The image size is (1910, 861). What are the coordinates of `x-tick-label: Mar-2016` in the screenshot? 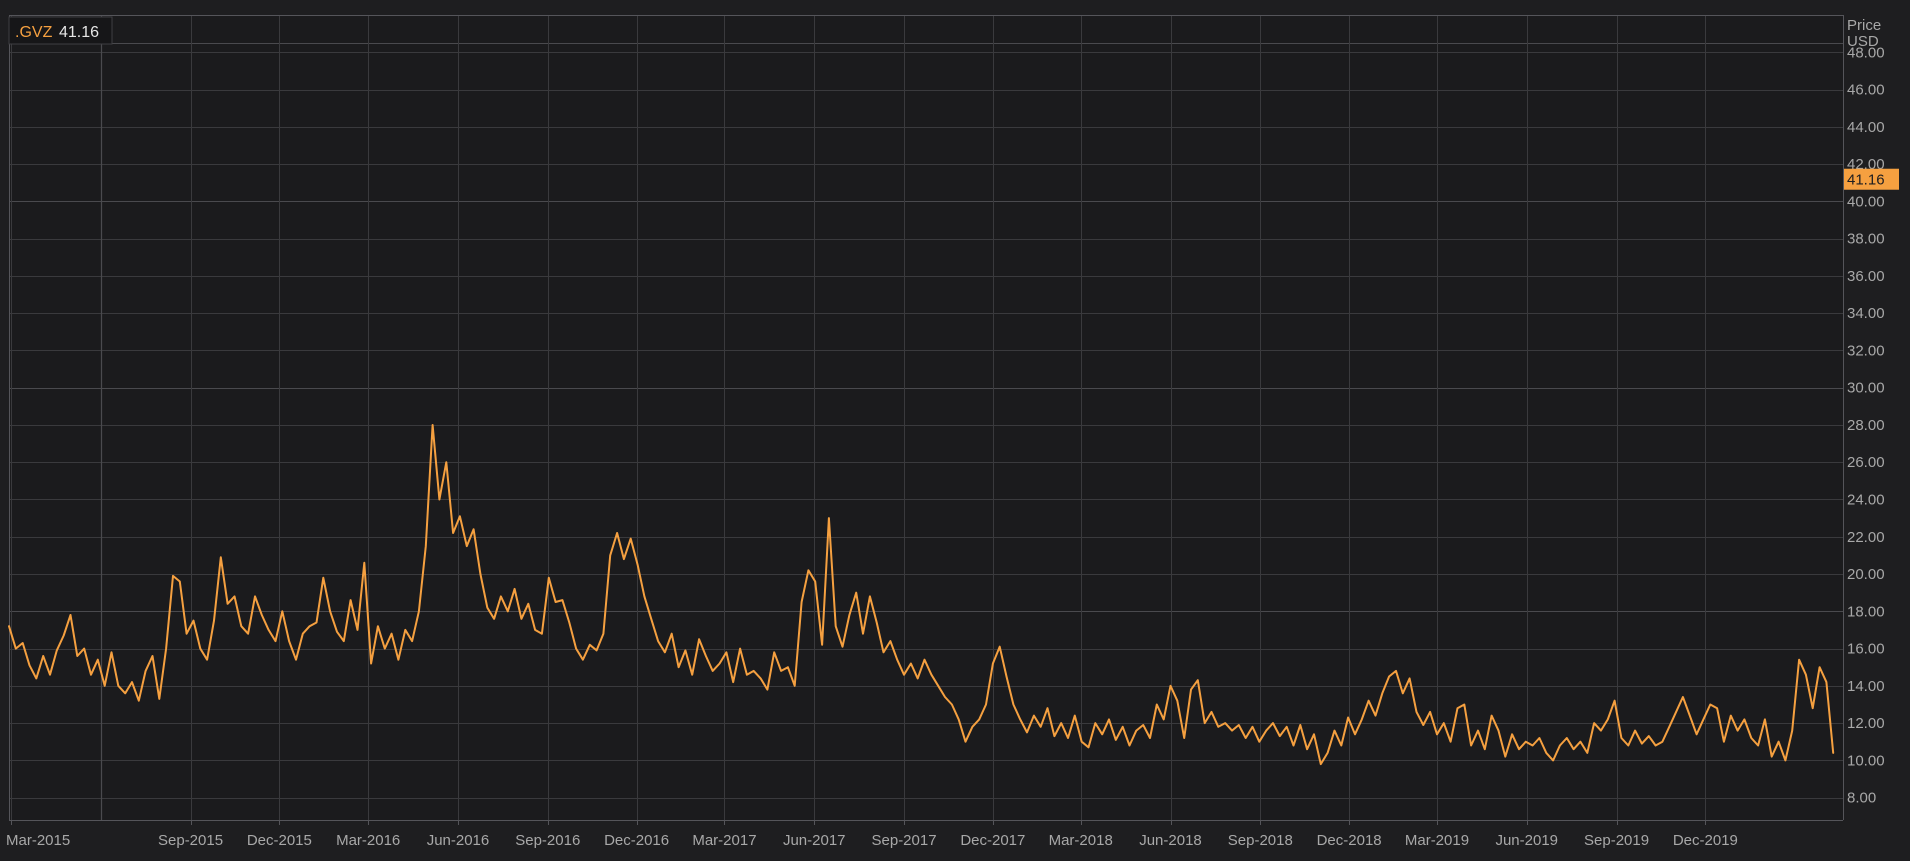 It's located at (368, 840).